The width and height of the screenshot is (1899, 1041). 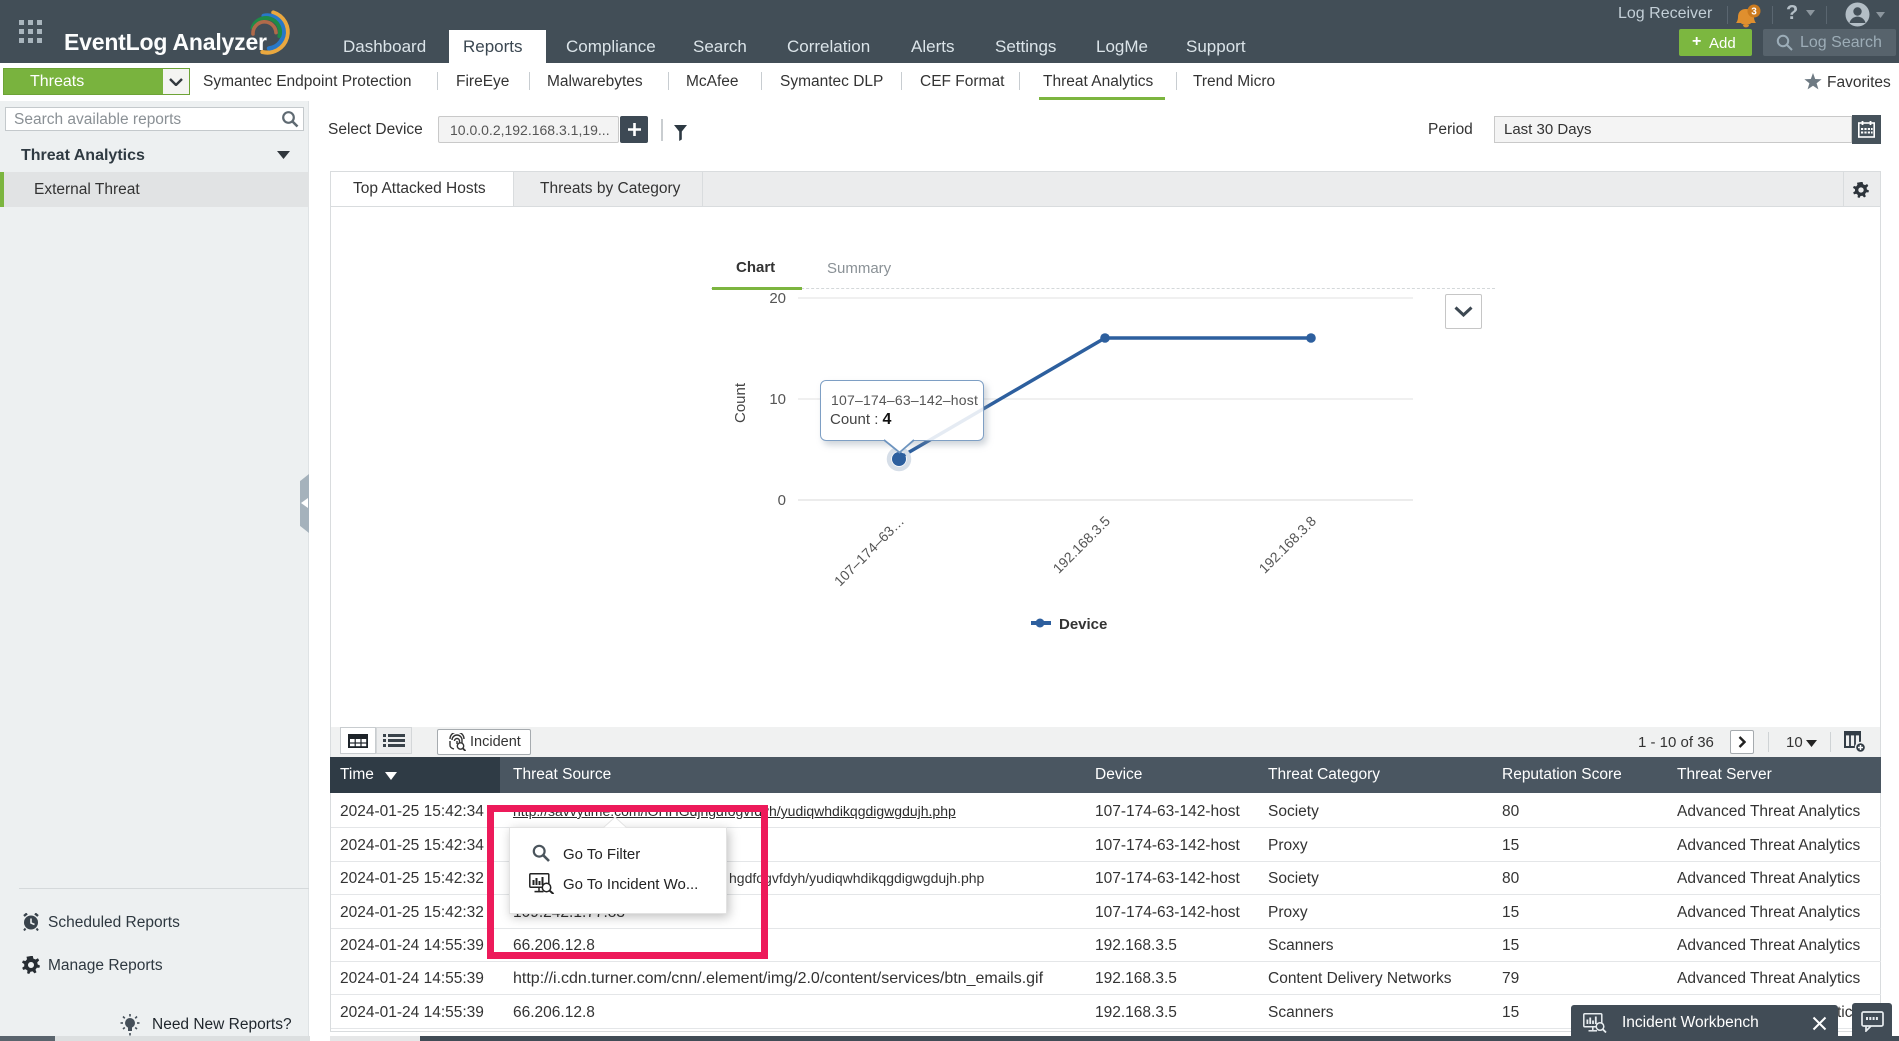 I want to click on svg-text: 192.168.3.8, so click(x=1288, y=545).